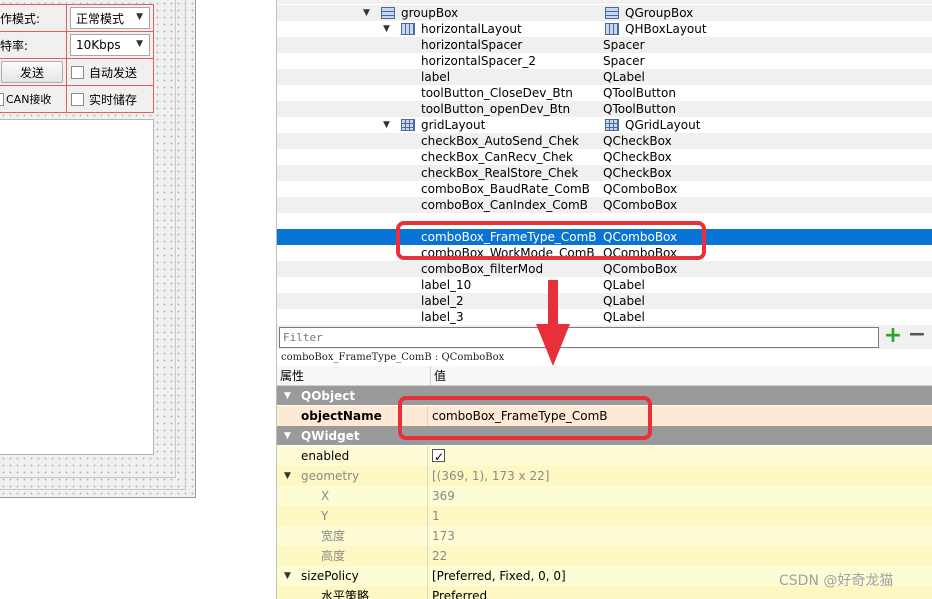 Image resolution: width=932 pixels, height=599 pixels. I want to click on tree-row: ▼ groupBox QGroupBox, so click(604, 13).